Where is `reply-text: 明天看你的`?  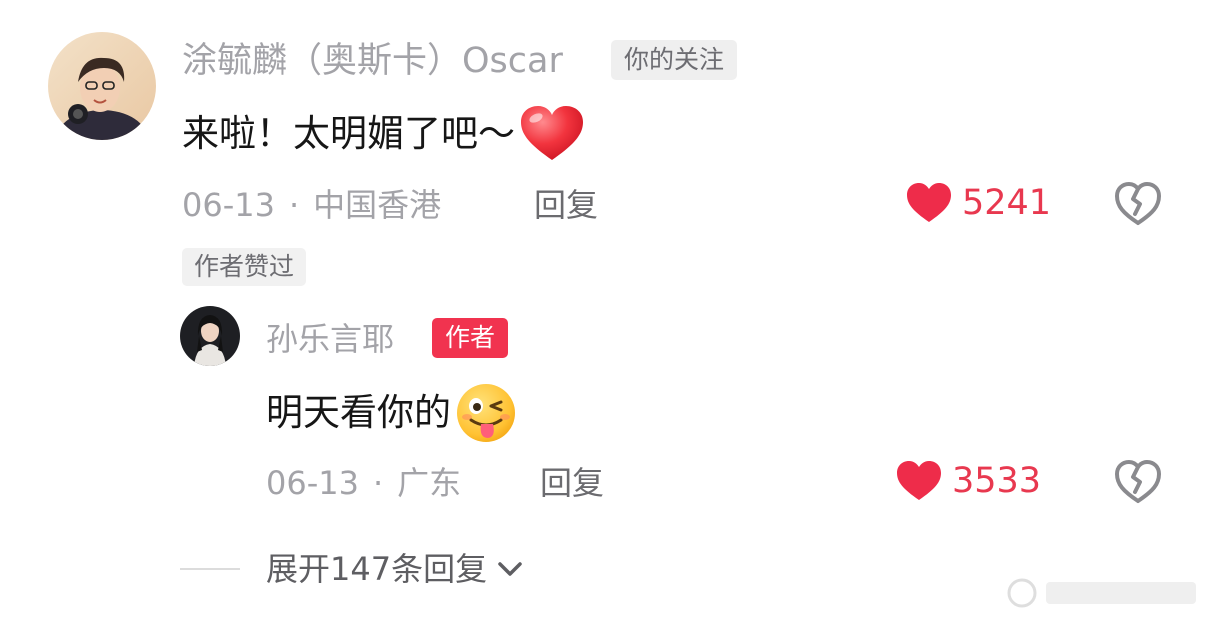 reply-text: 明天看你的 is located at coordinates (358, 412).